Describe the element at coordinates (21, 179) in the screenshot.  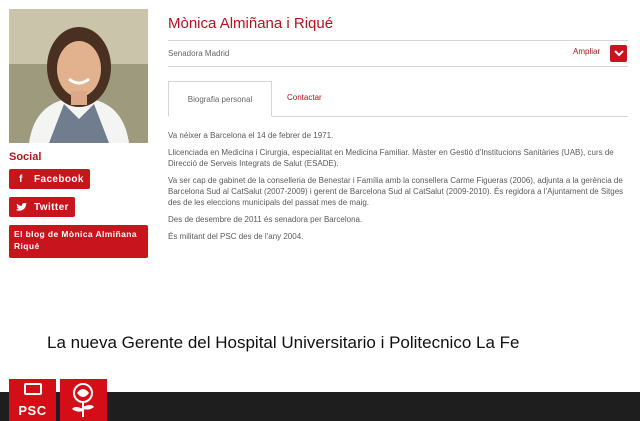
I see `facebook-icon: f` at that location.